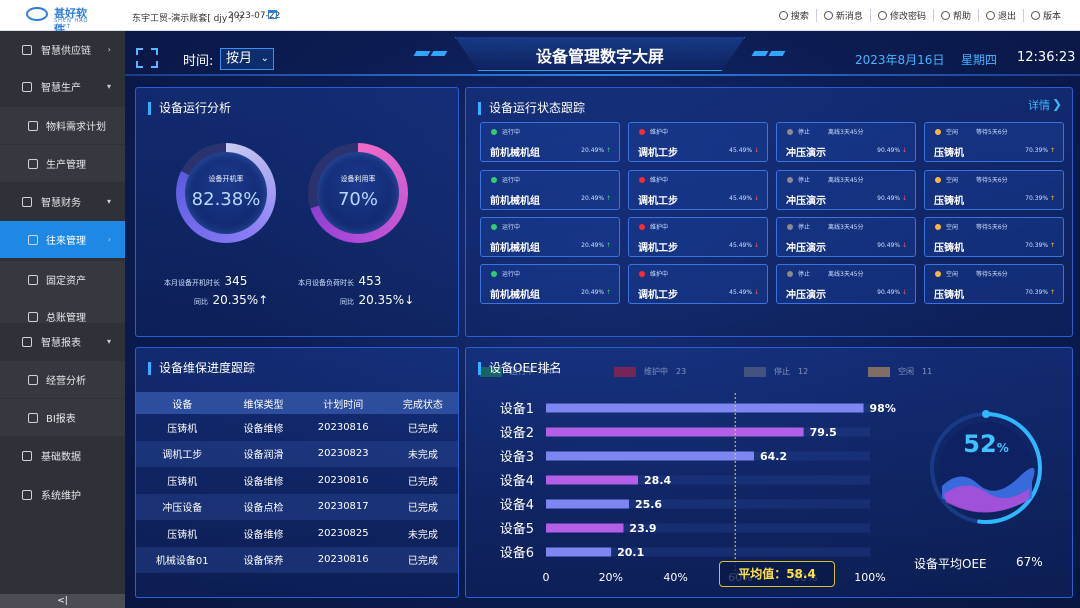  What do you see at coordinates (642, 132) in the screenshot?
I see `status-dot-icon` at bounding box center [642, 132].